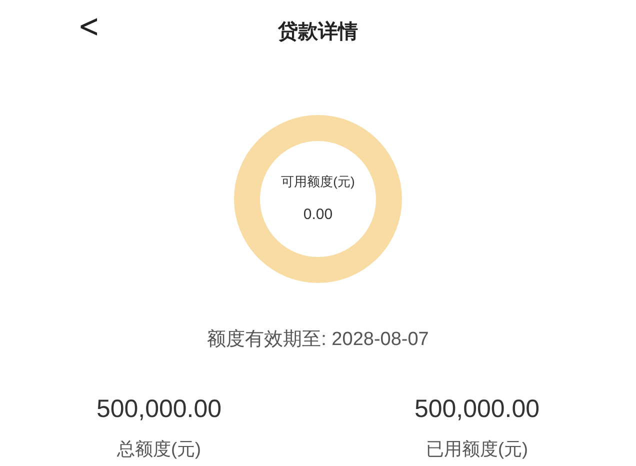 The width and height of the screenshot is (636, 466). Describe the element at coordinates (477, 449) in the screenshot. I see `amount-label: 已用额度(元)` at that location.